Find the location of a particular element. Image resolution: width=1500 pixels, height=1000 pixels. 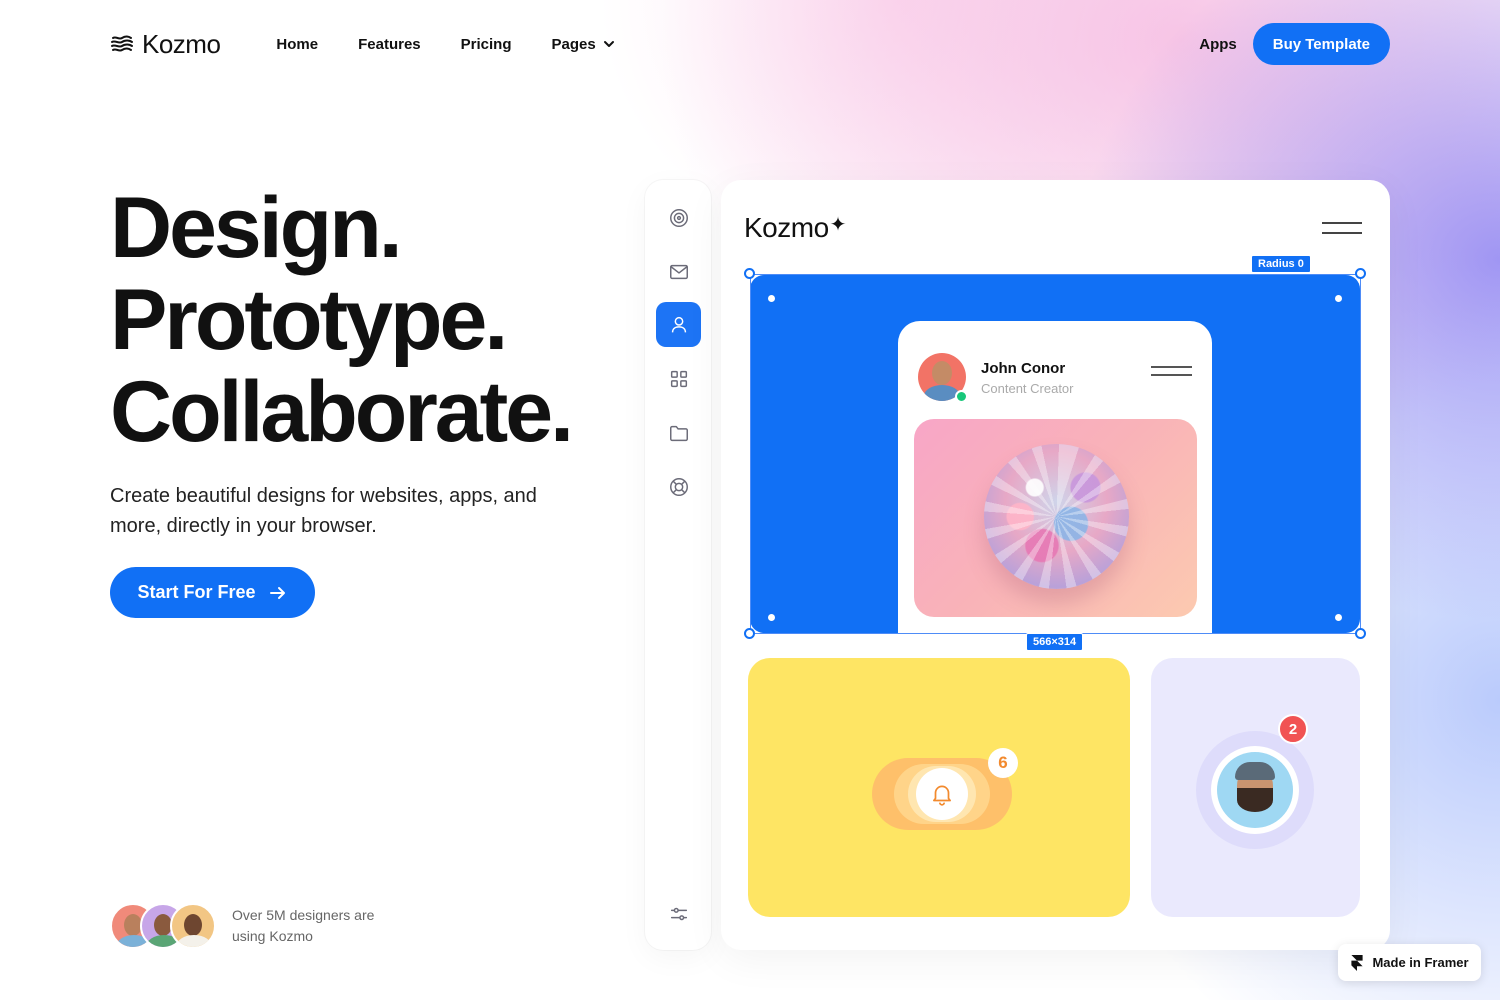

nav-pricing: Pricing is located at coordinates (486, 44).